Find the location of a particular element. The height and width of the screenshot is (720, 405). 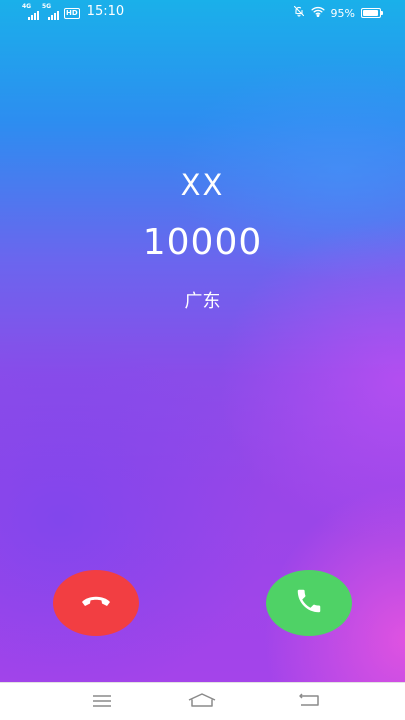

sim1-network-label: 4G is located at coordinates (27, 6).